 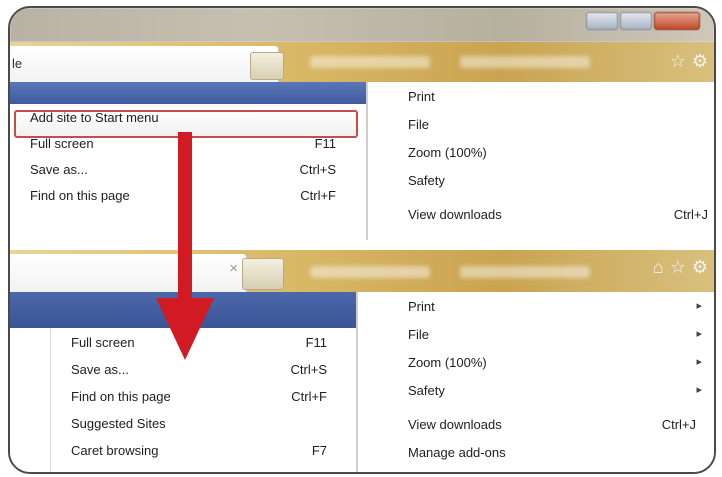 What do you see at coordinates (541, 180) in the screenshot?
I see `menu-item-safety: Safety` at bounding box center [541, 180].